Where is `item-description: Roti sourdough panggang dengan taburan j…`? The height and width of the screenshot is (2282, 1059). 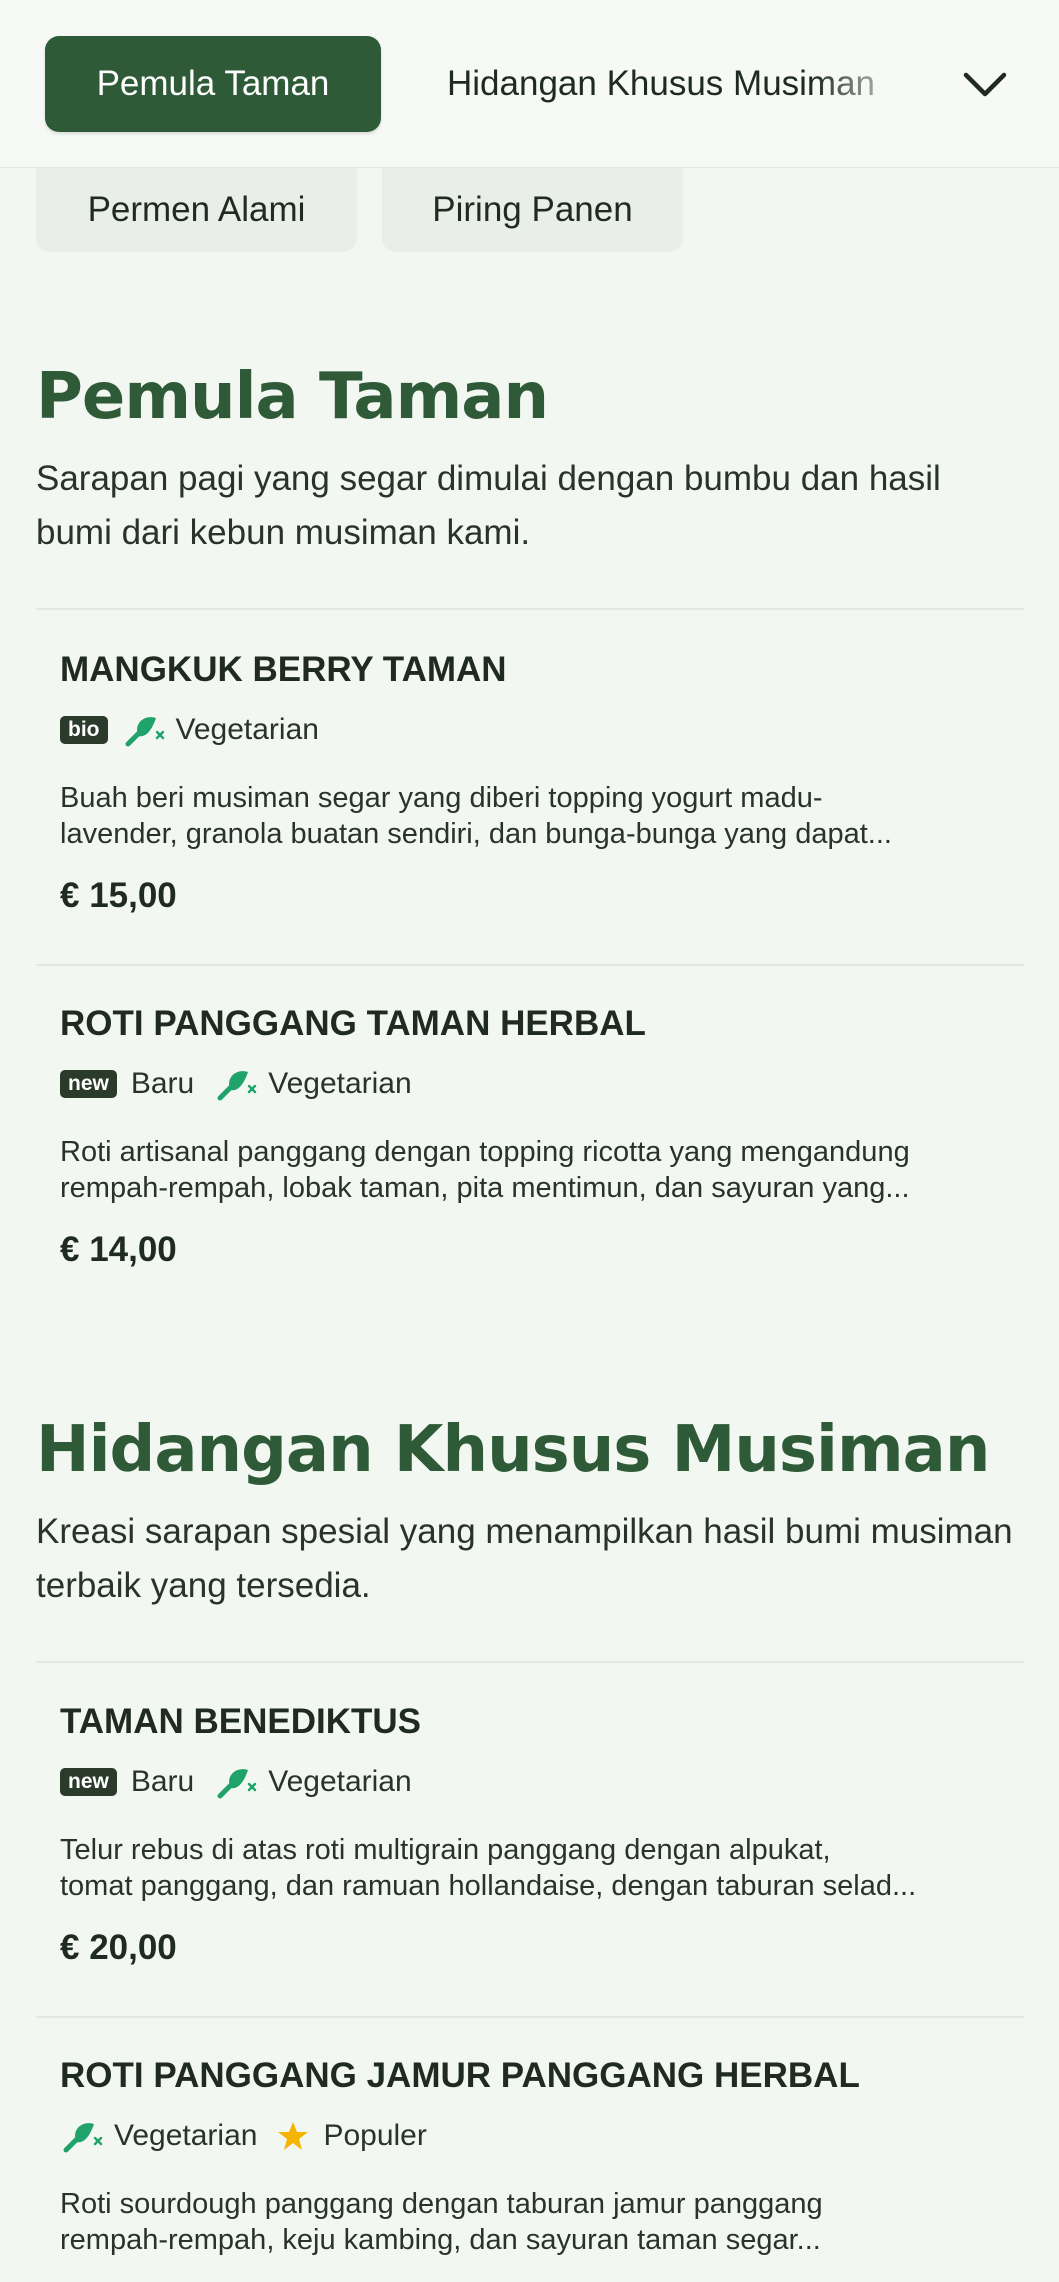
item-description: Roti sourdough panggang dengan taburan j… is located at coordinates (441, 2222).